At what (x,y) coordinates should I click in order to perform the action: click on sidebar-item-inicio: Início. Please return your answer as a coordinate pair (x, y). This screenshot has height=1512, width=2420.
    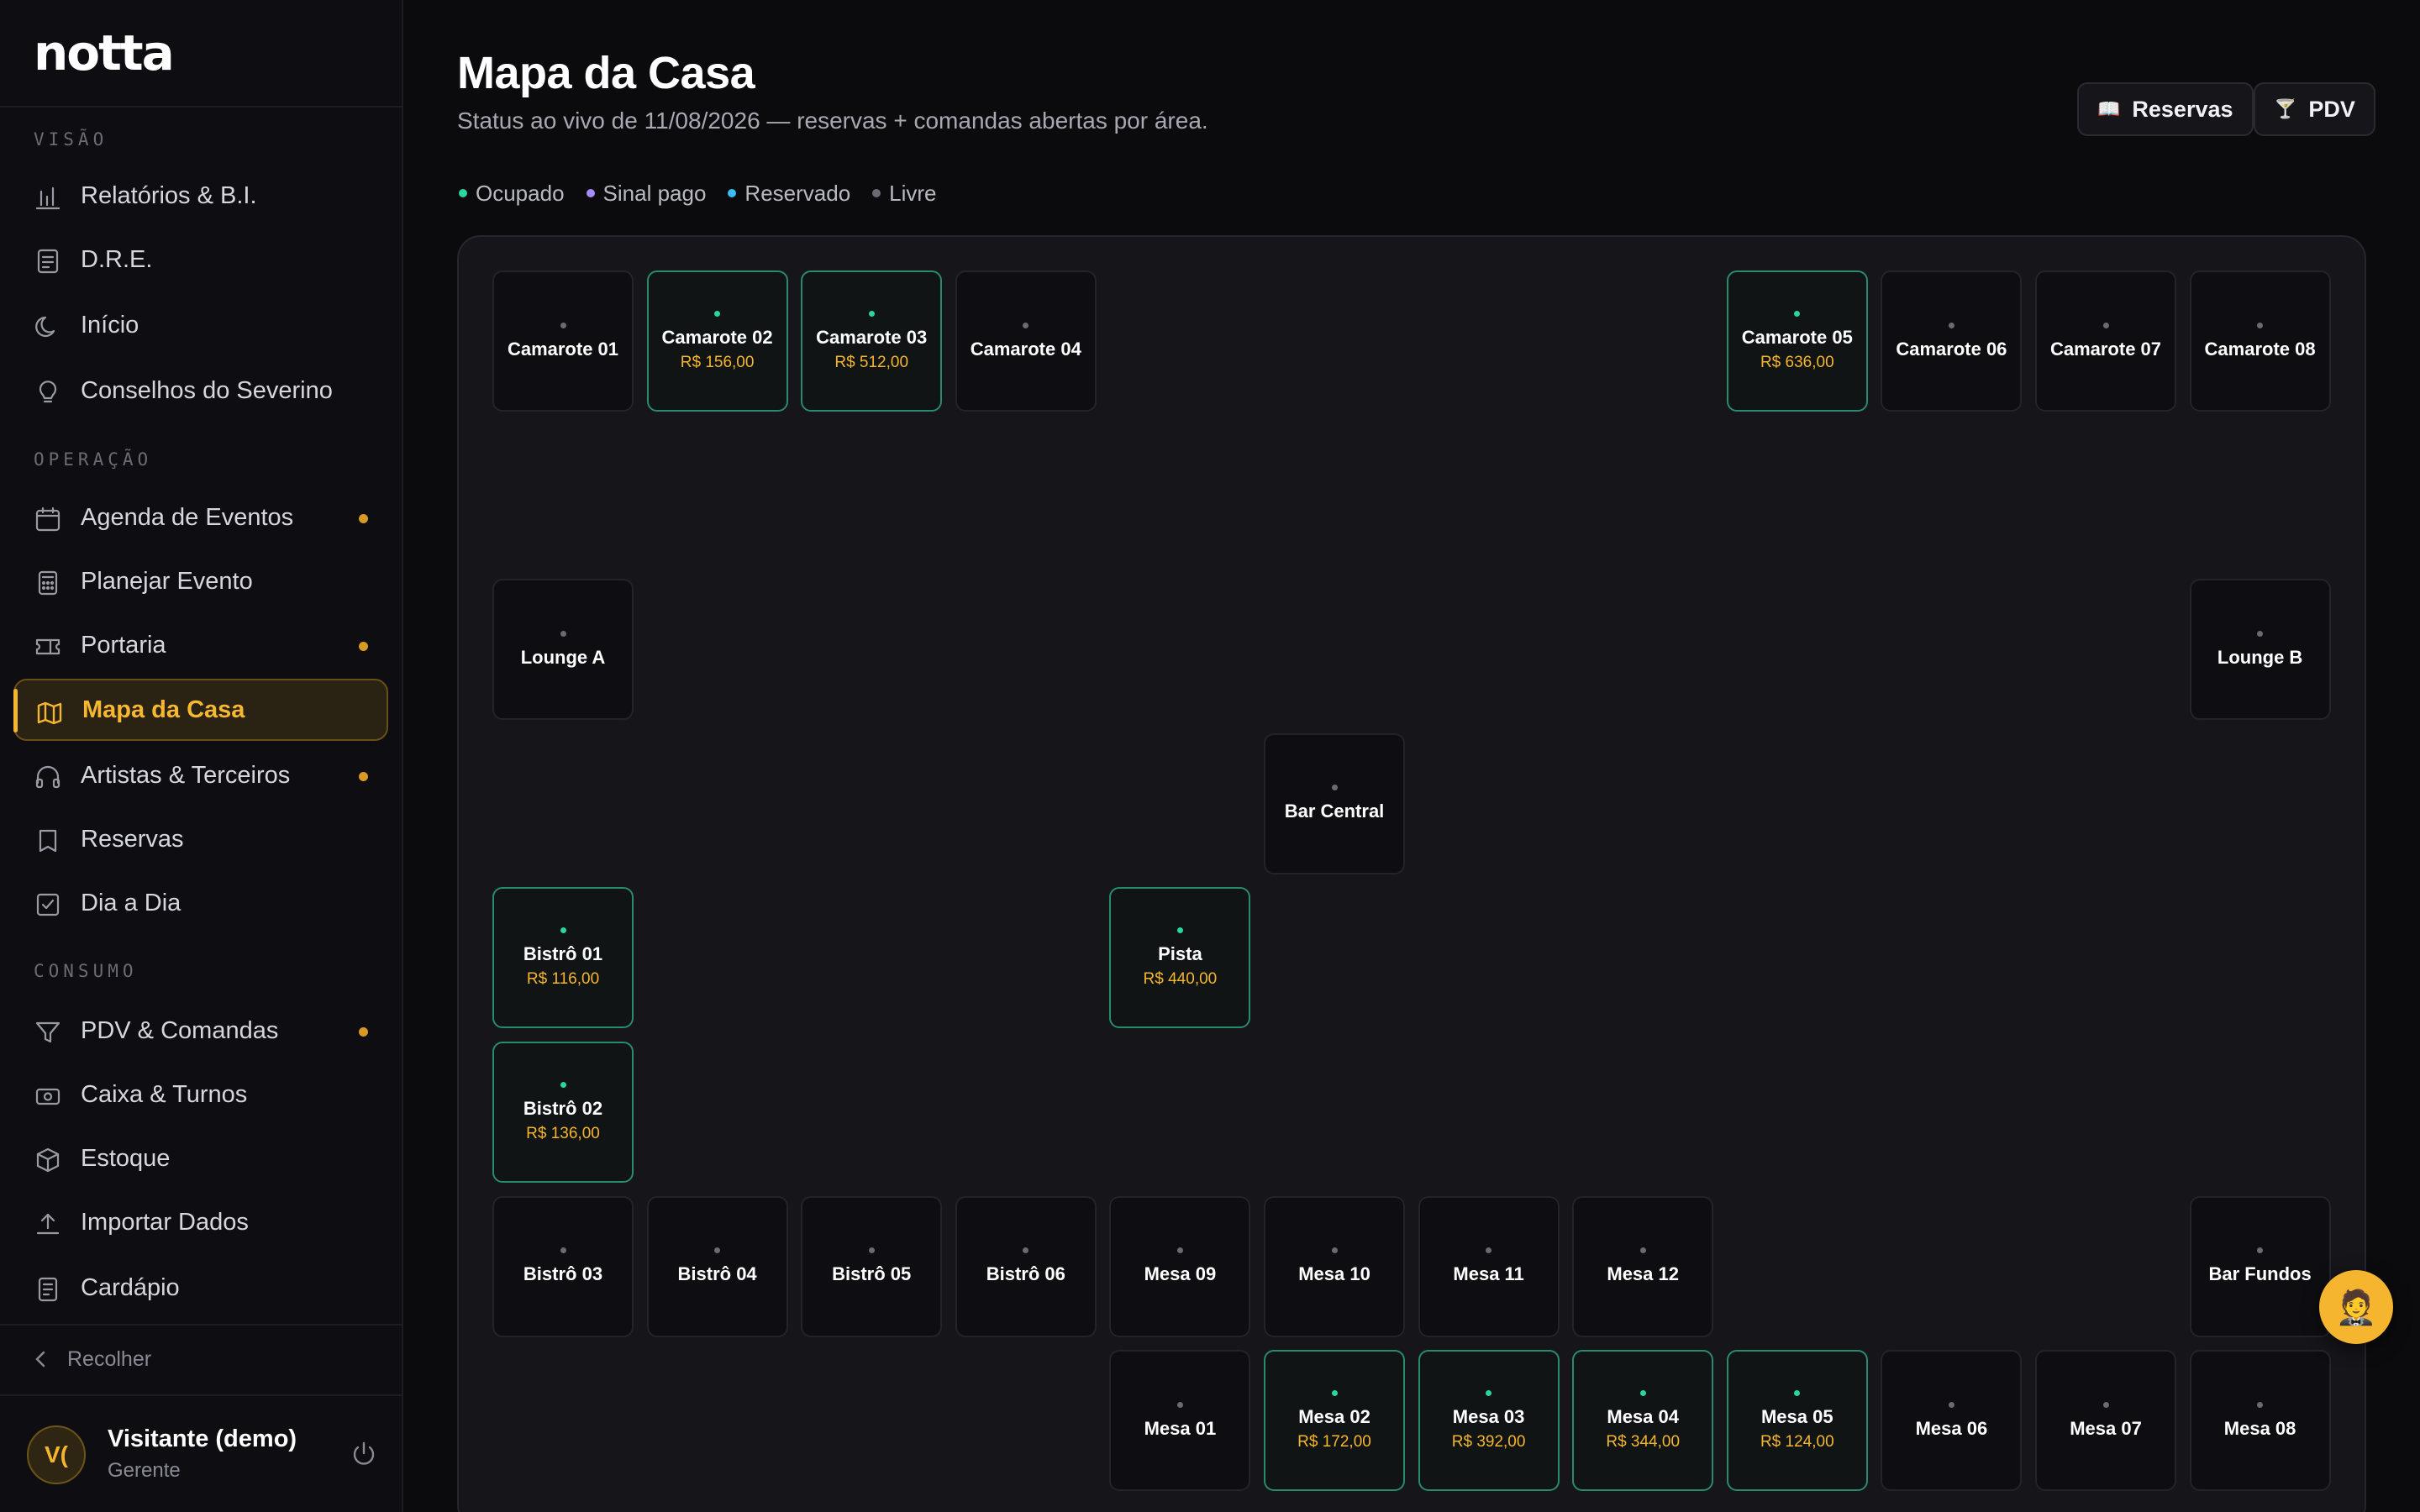
    Looking at the image, I should click on (200, 325).